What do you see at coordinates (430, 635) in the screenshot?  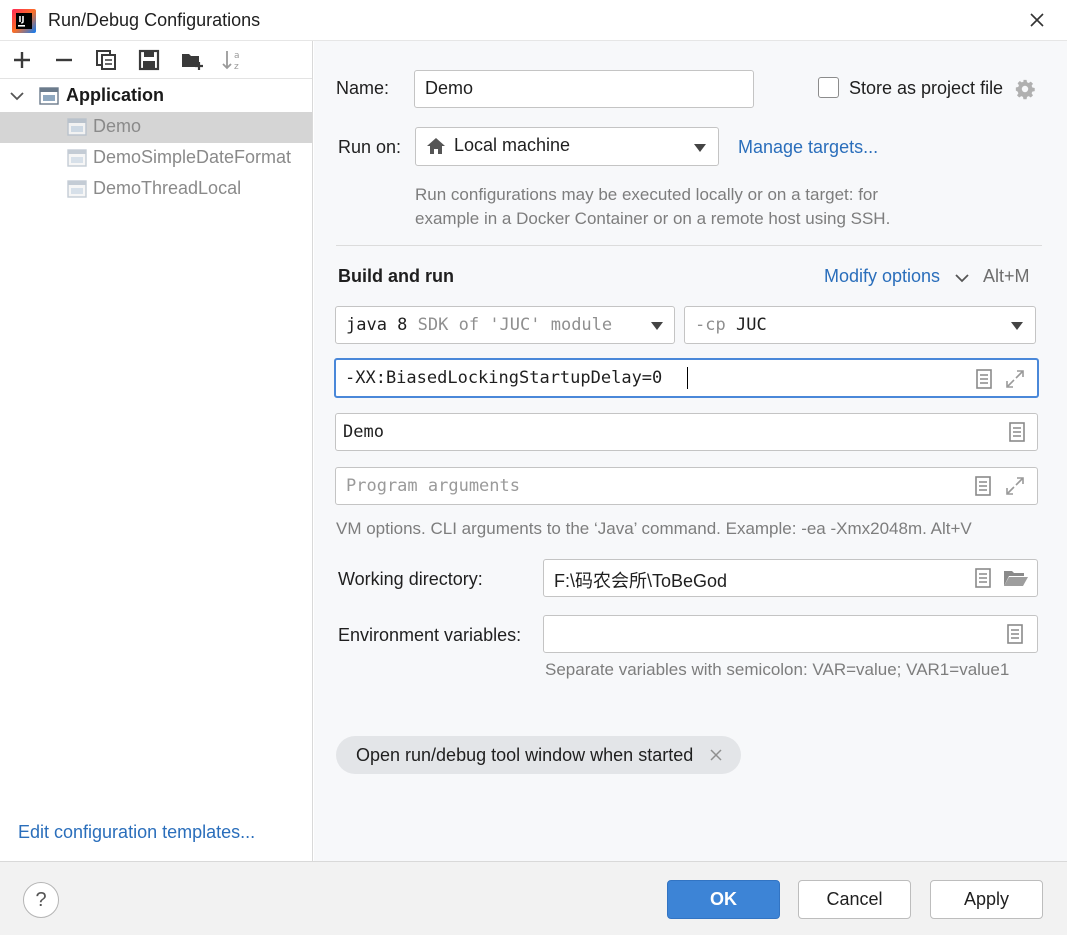 I see `environment-variables-label: Environment variables:` at bounding box center [430, 635].